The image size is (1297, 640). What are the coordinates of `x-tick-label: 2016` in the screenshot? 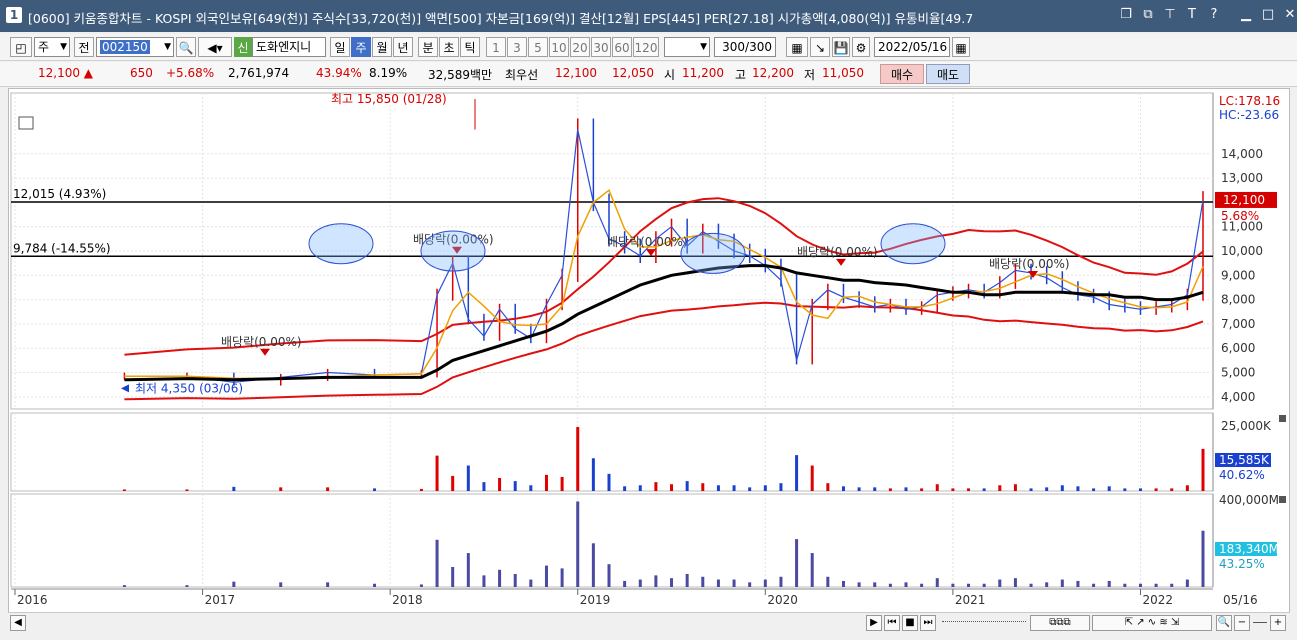 It's located at (32, 600).